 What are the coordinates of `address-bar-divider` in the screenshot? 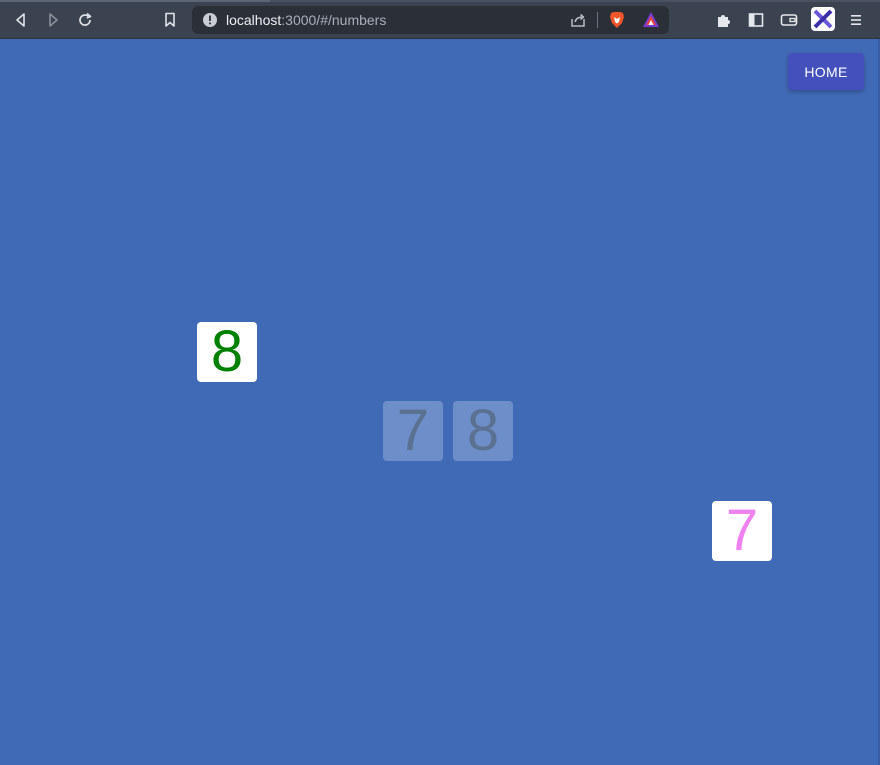 It's located at (597, 20).